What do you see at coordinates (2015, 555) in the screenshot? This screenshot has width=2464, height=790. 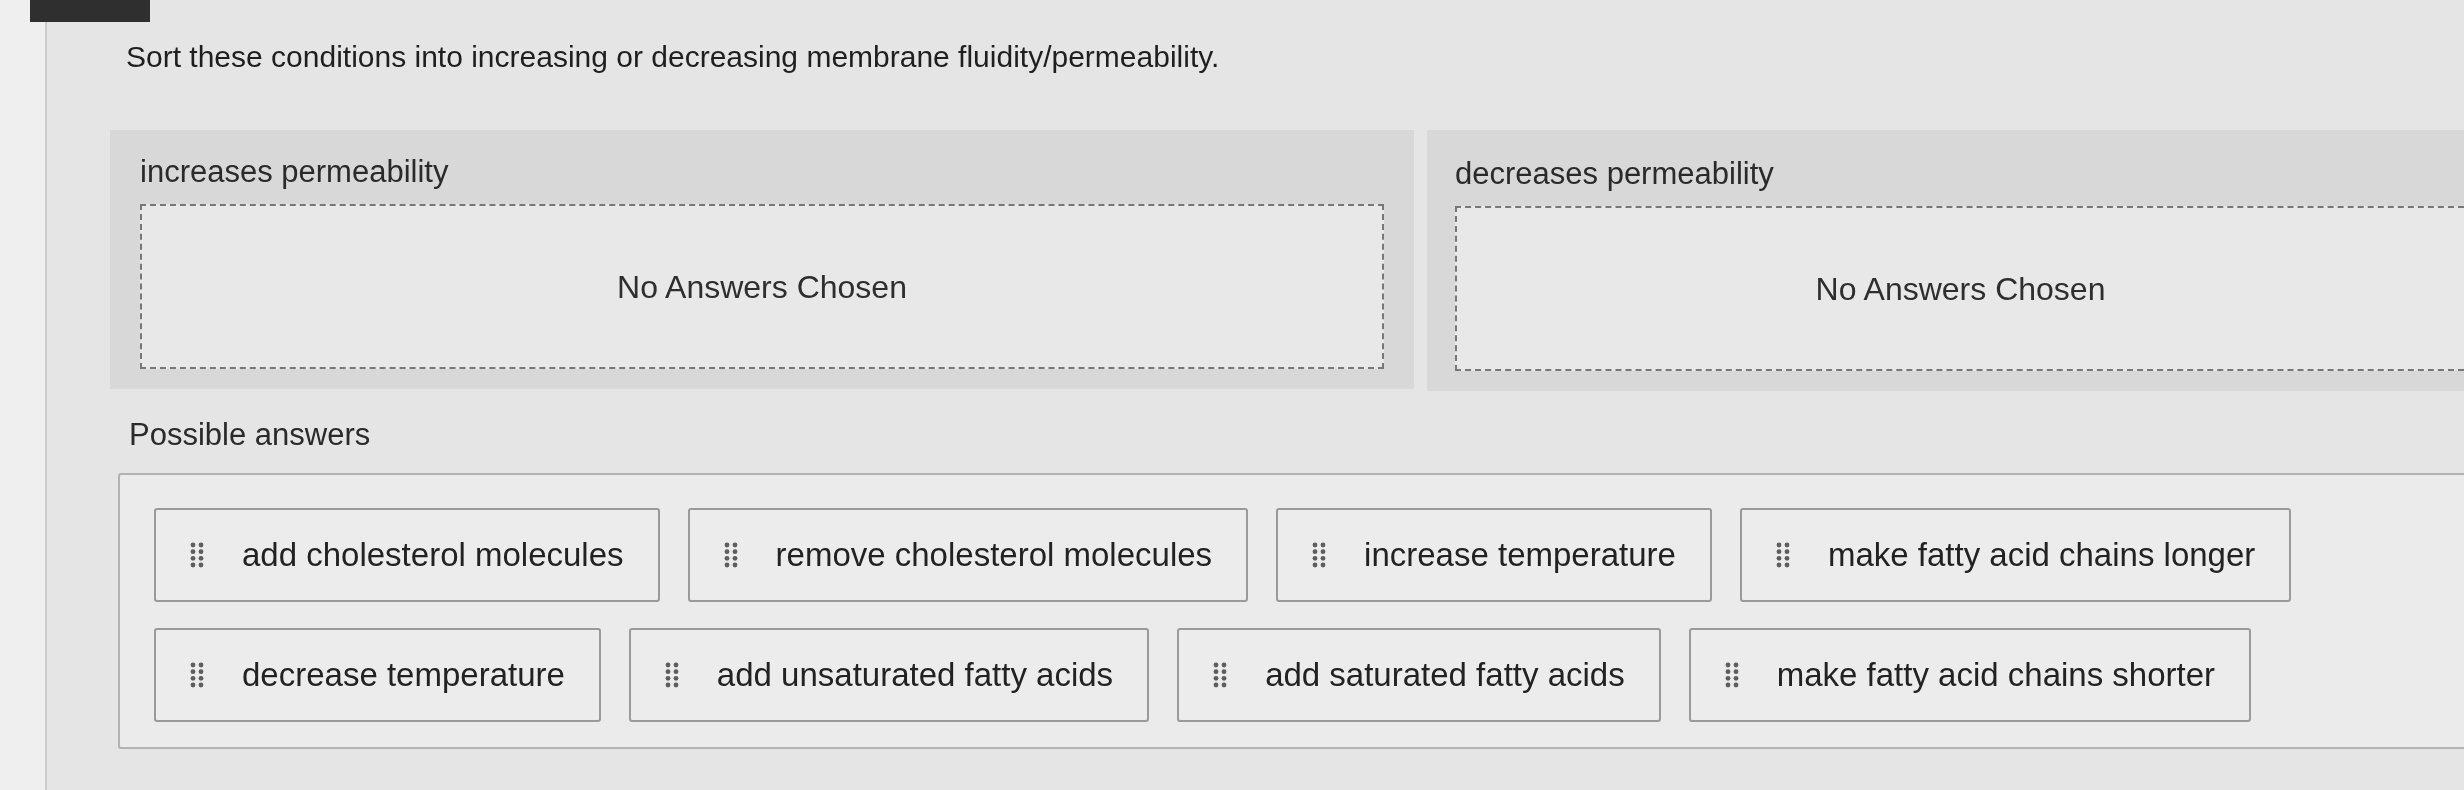 I see `answer-chip: make fatty acid chains longer` at bounding box center [2015, 555].